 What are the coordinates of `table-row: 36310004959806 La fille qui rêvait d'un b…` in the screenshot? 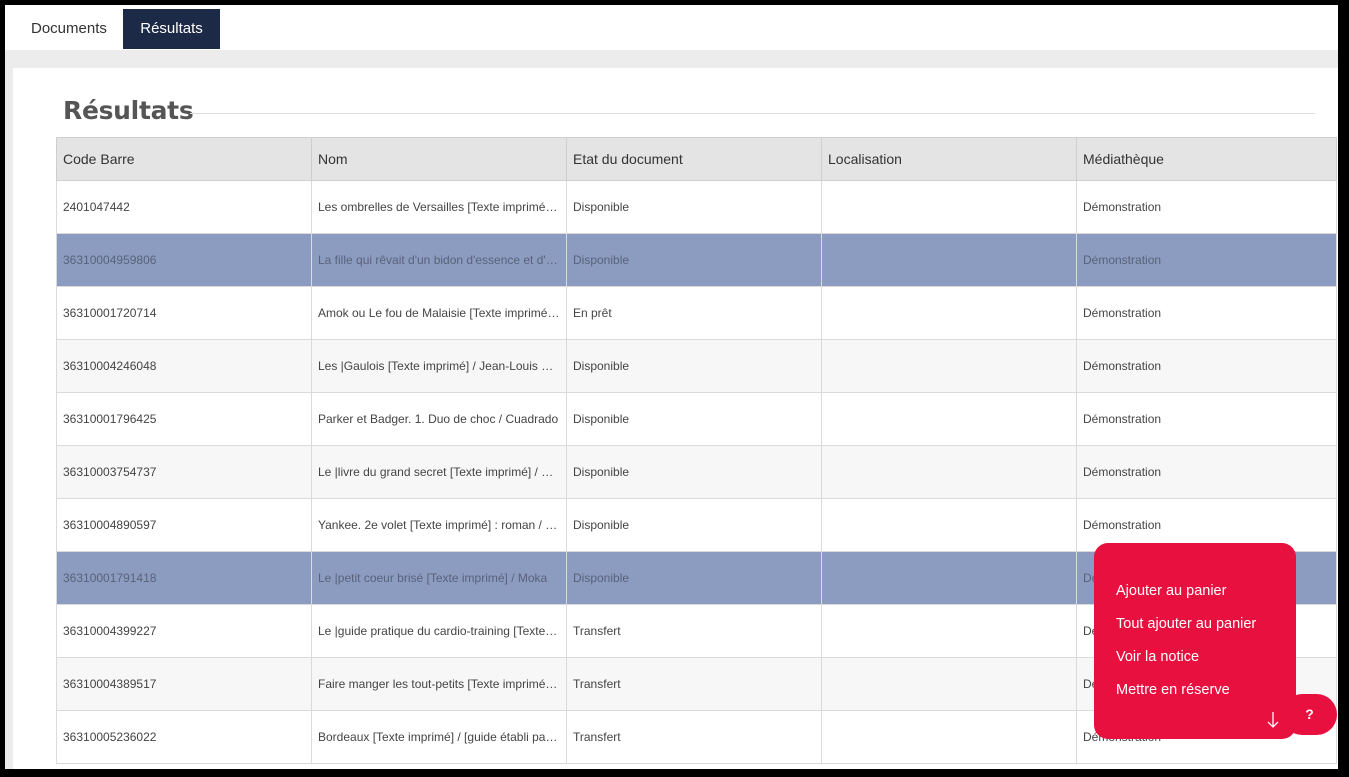 It's located at (696, 260).